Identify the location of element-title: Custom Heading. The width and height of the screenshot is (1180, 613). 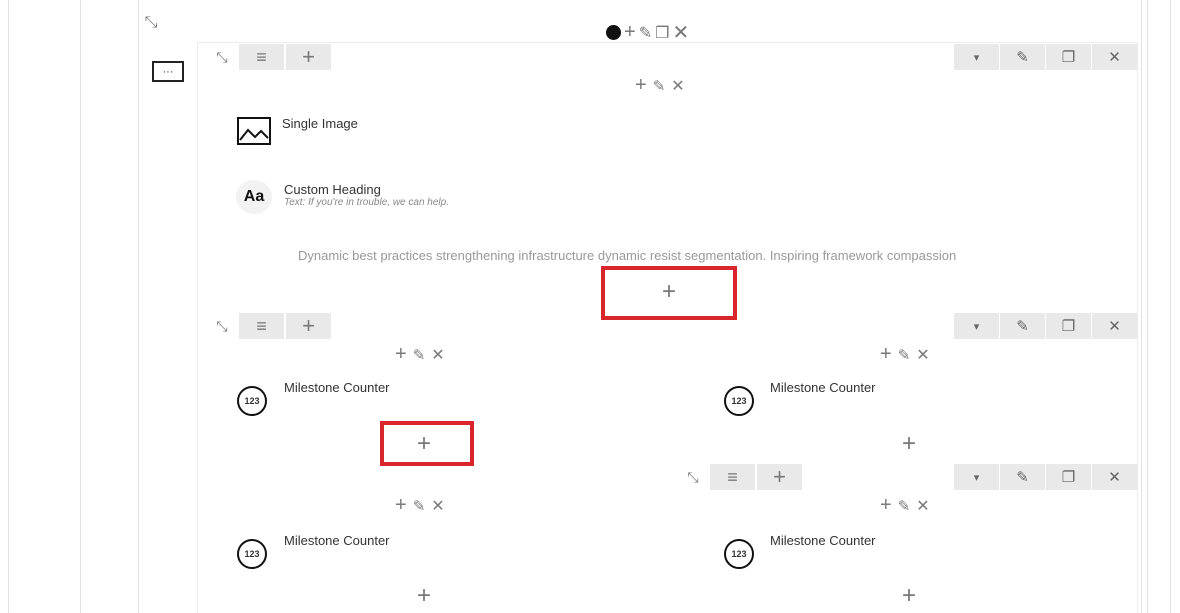
(332, 189).